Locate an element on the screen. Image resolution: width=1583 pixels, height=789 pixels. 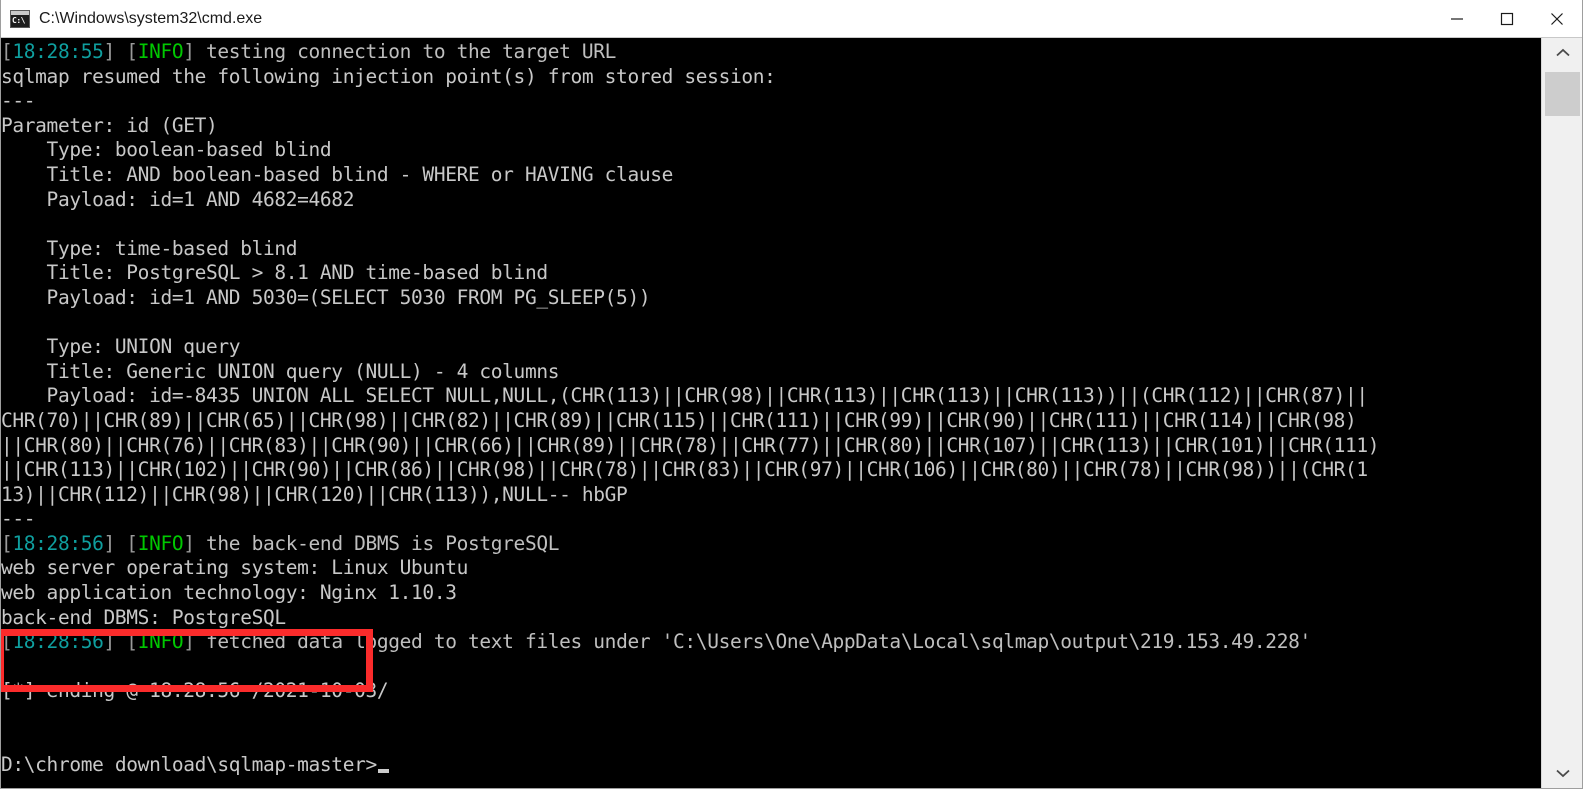
title-bar: C:\ C:\Windows\system32\cmd.exe is located at coordinates (791, 19).